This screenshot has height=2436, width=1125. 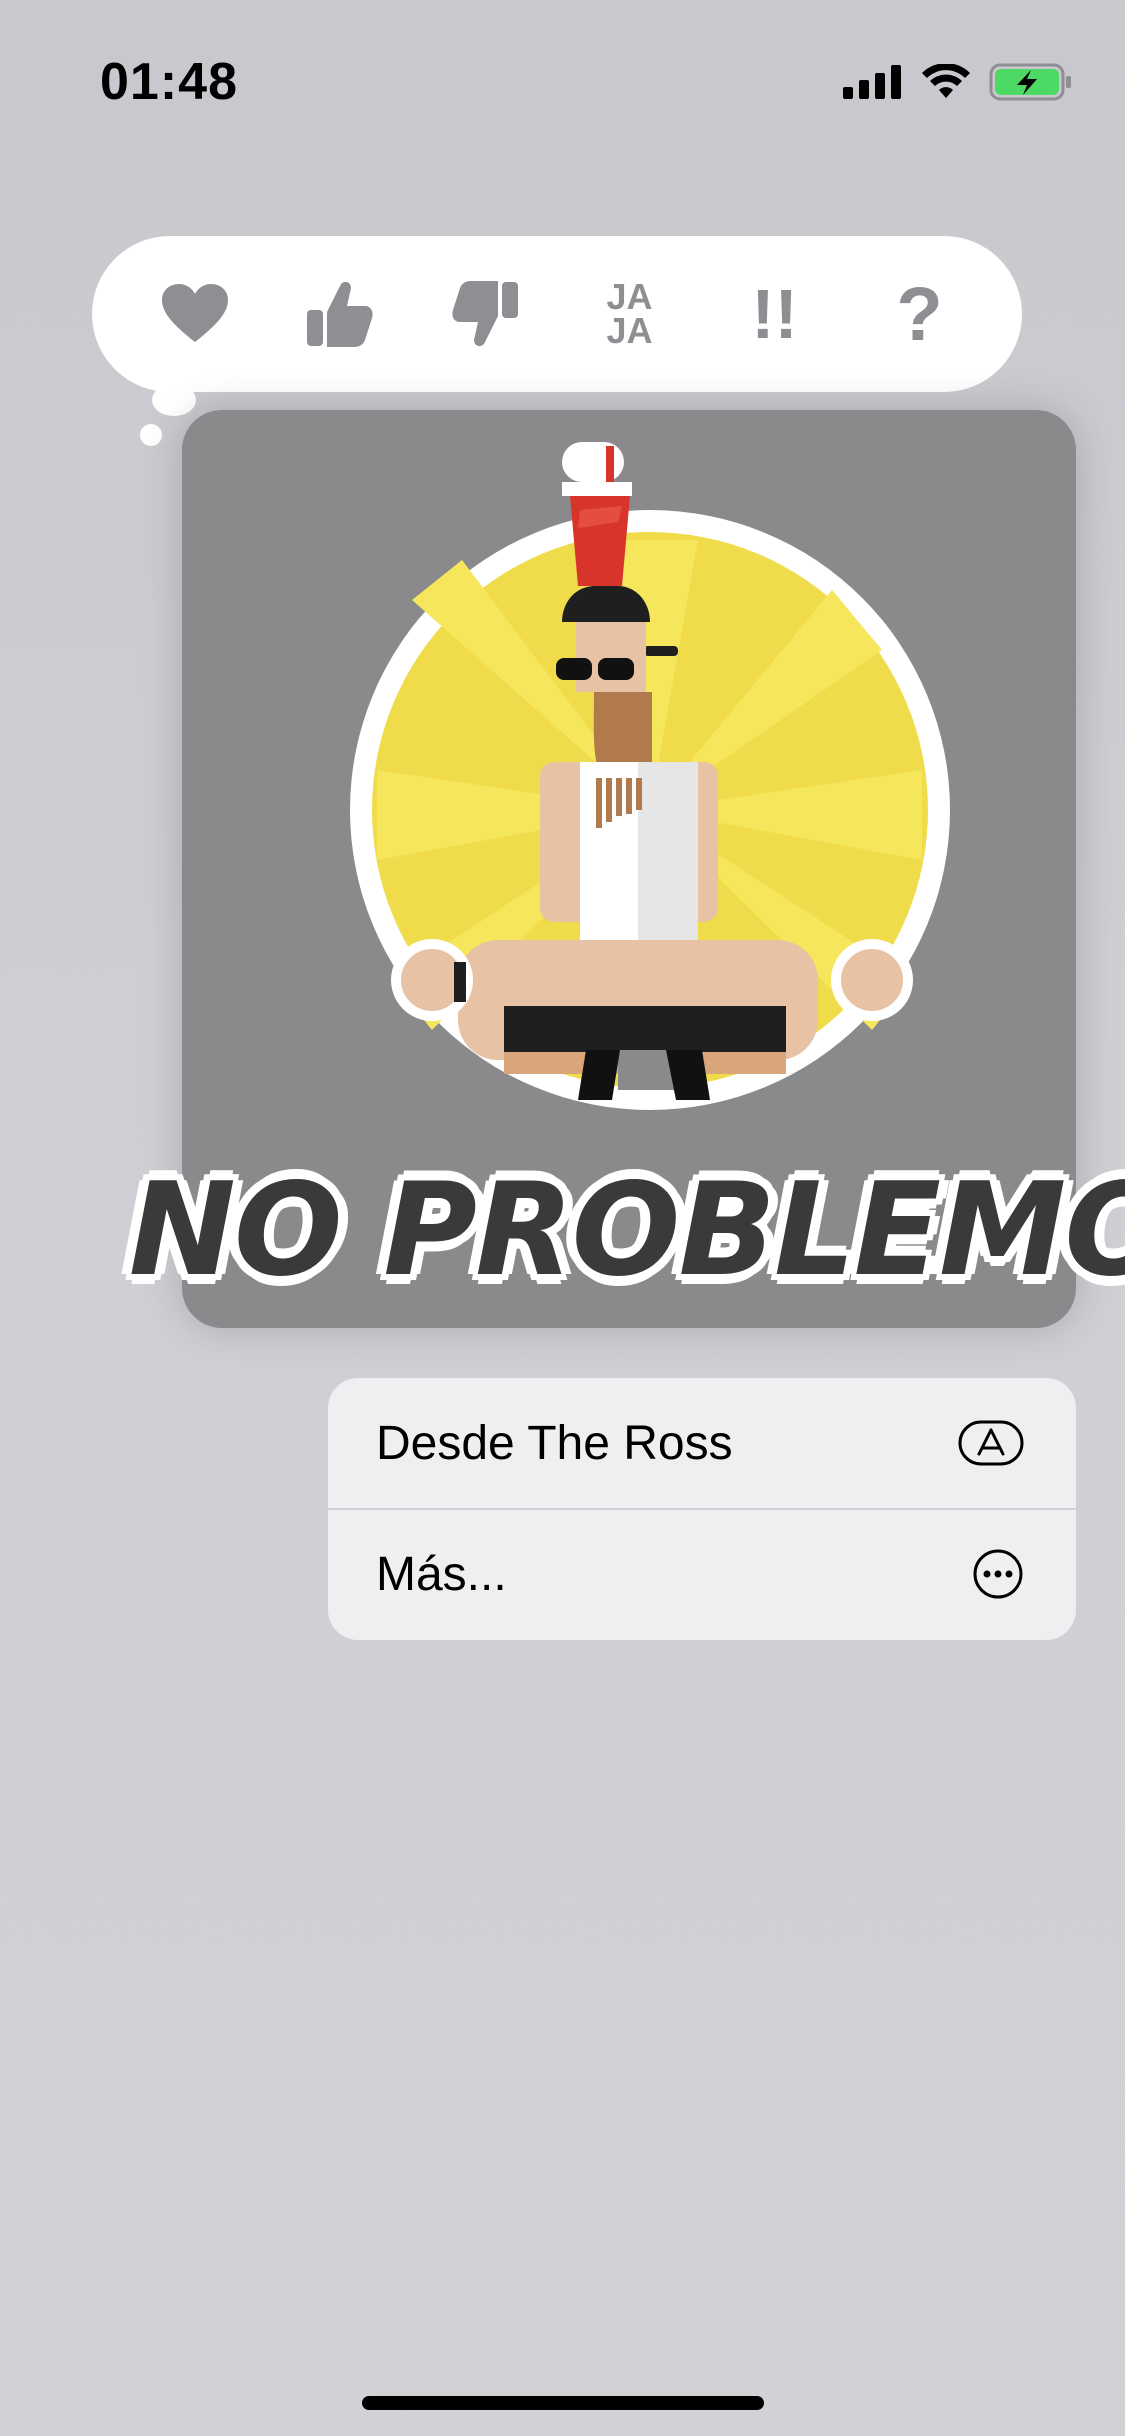 I want to click on menu-item-from-app-label: Desde The Ross, so click(x=554, y=1443).